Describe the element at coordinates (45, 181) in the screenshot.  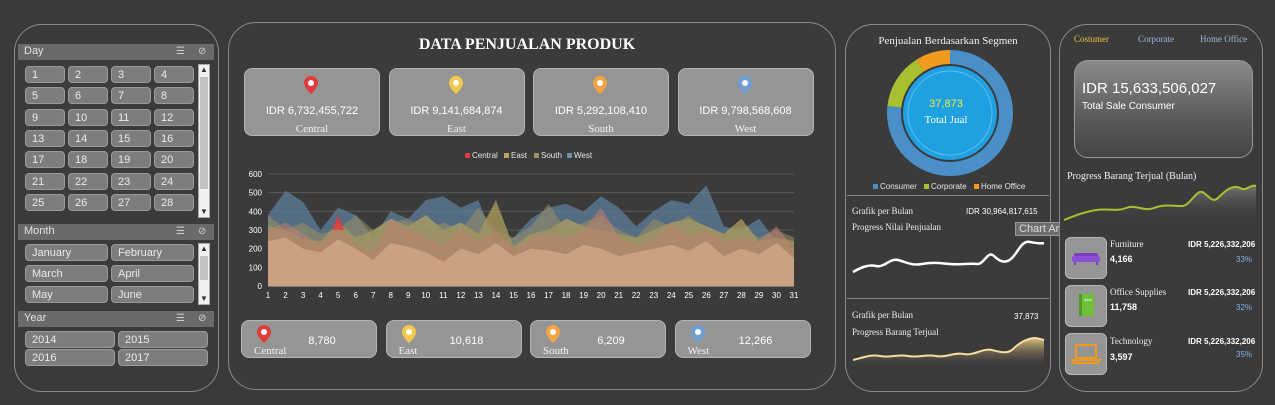
I see `day-item-21: 21` at that location.